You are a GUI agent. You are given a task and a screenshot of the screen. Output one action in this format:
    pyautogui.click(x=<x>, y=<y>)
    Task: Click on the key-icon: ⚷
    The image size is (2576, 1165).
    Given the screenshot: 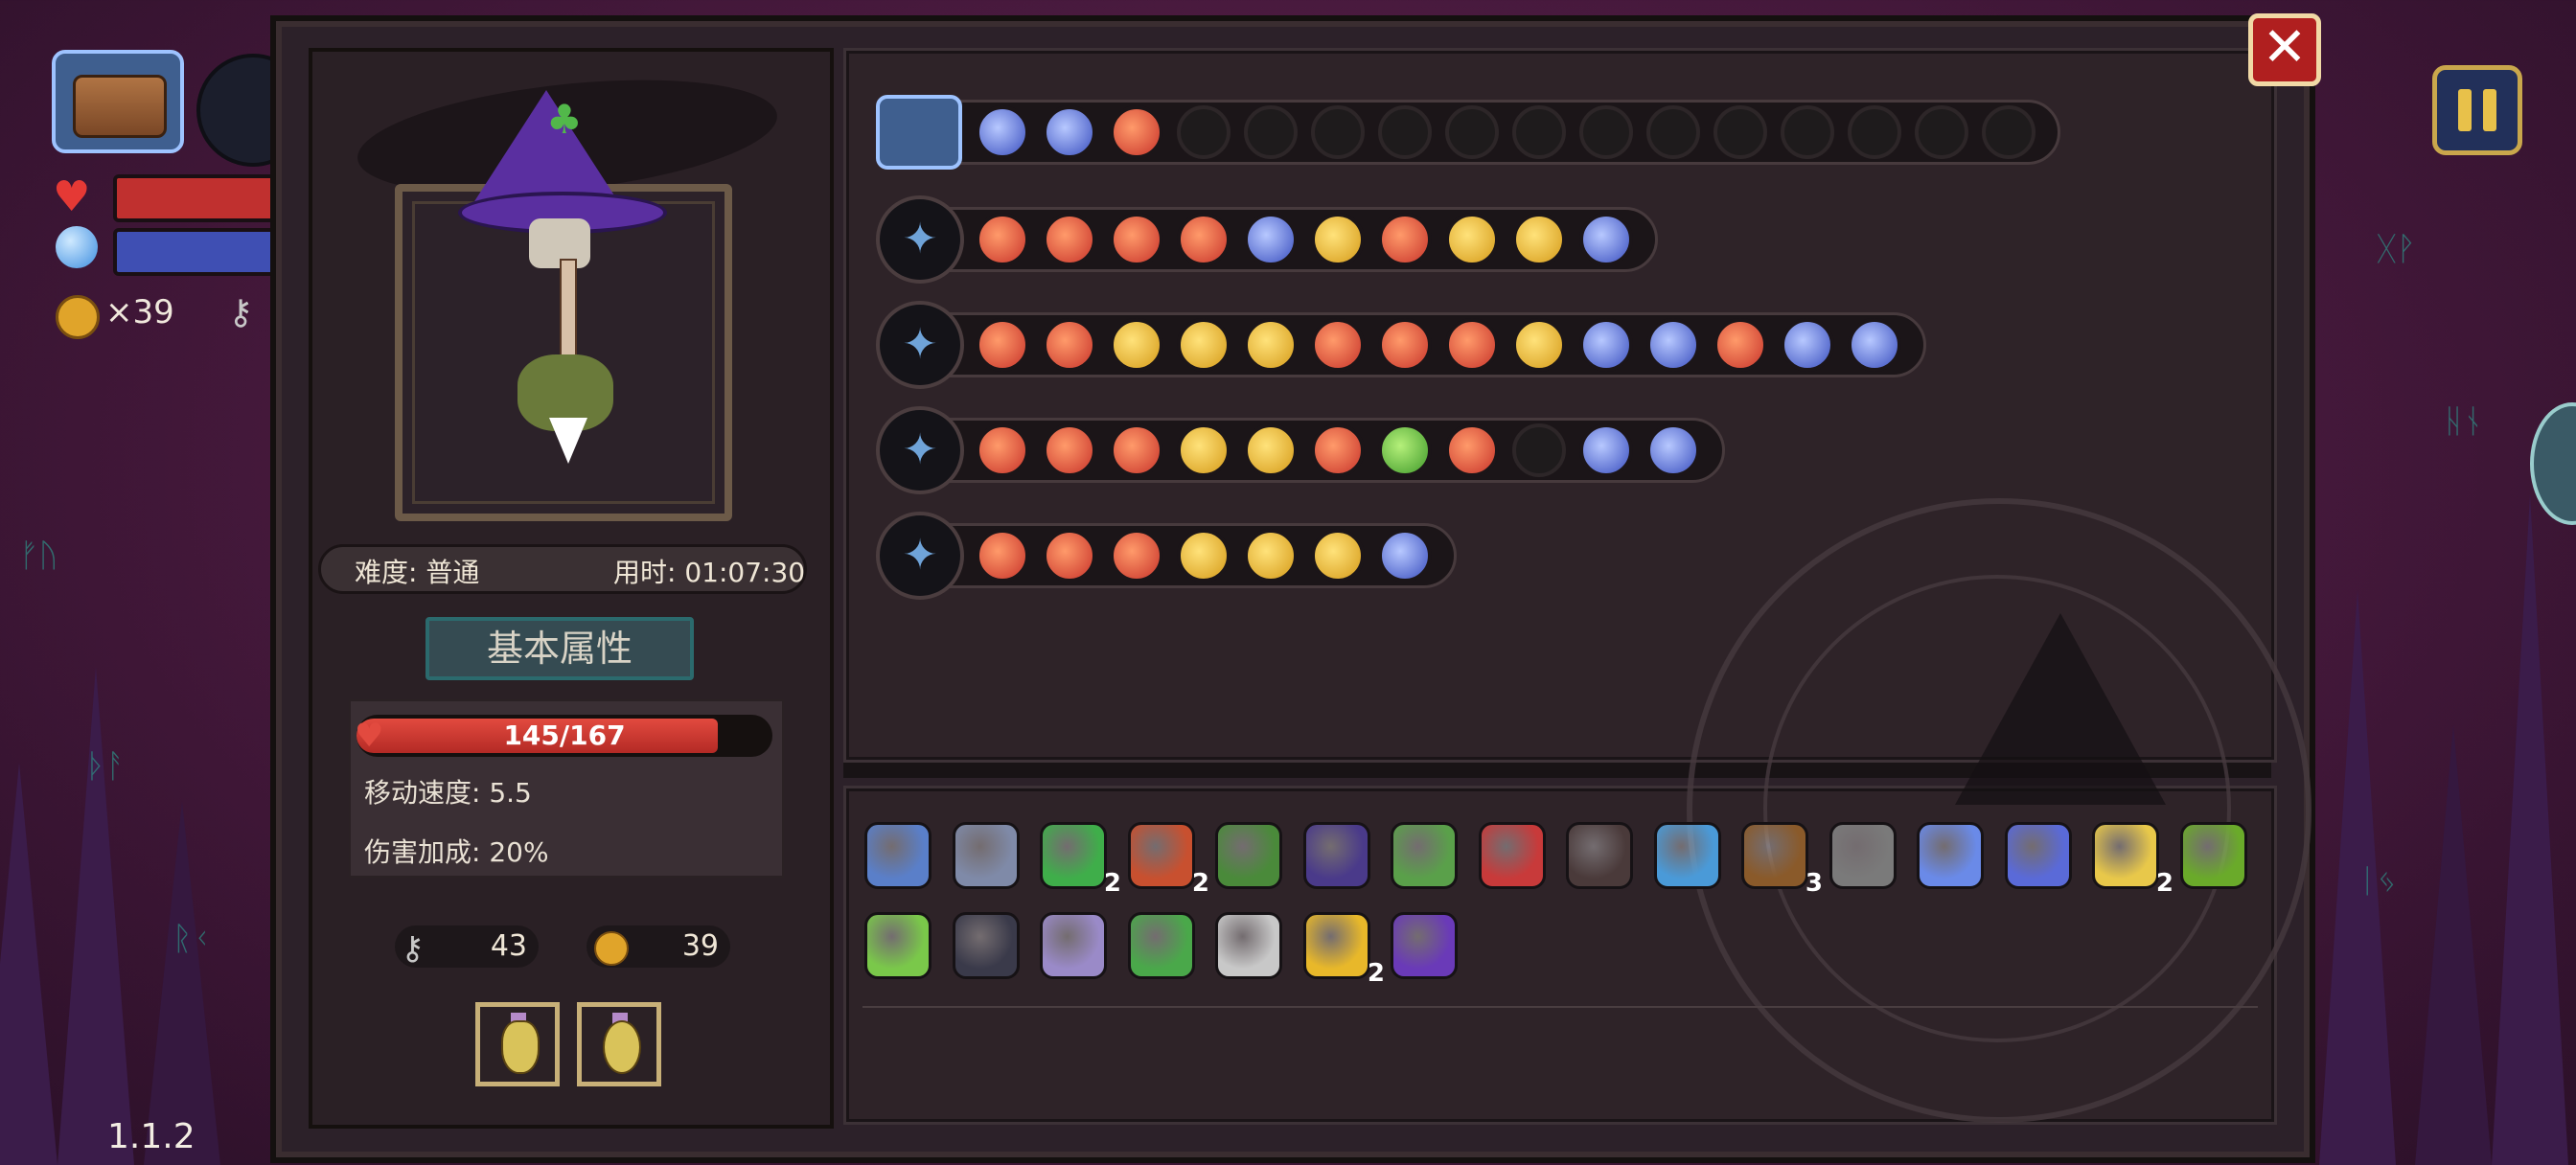 What is the action you would take?
    pyautogui.click(x=413, y=949)
    